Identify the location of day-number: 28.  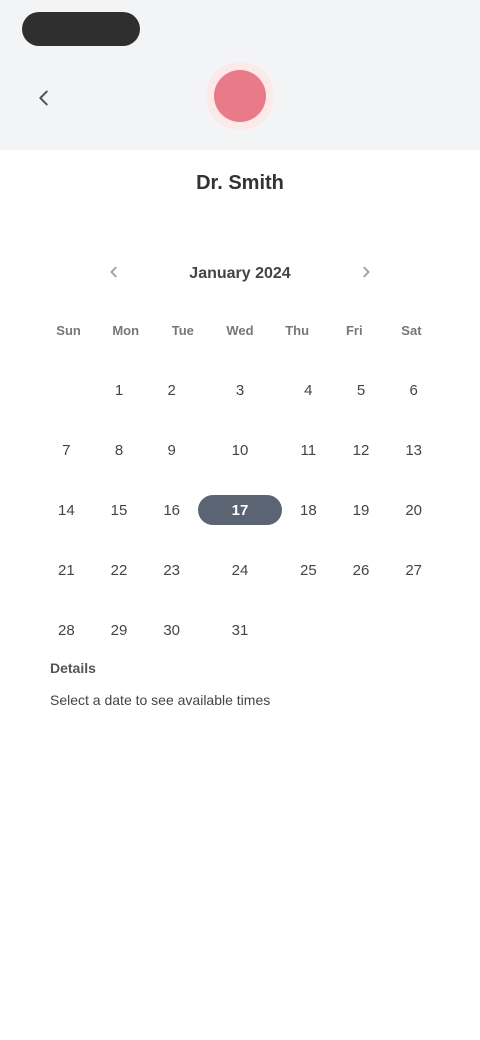
(66, 630).